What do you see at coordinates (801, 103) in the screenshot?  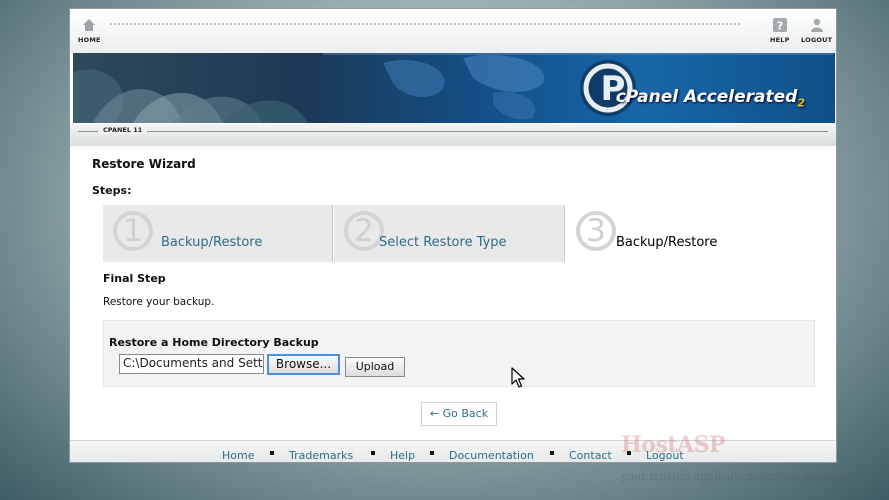 I see `brand-suffix: 2` at bounding box center [801, 103].